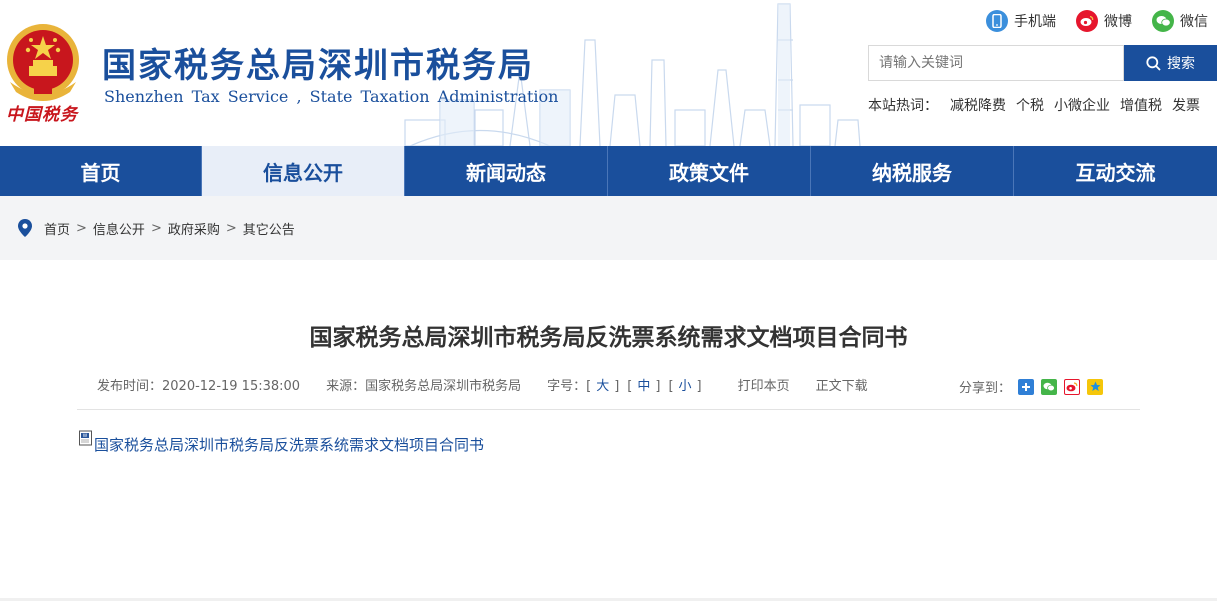 This screenshot has height=601, width=1217. What do you see at coordinates (43, 62) in the screenshot?
I see `tax-emblem-logo` at bounding box center [43, 62].